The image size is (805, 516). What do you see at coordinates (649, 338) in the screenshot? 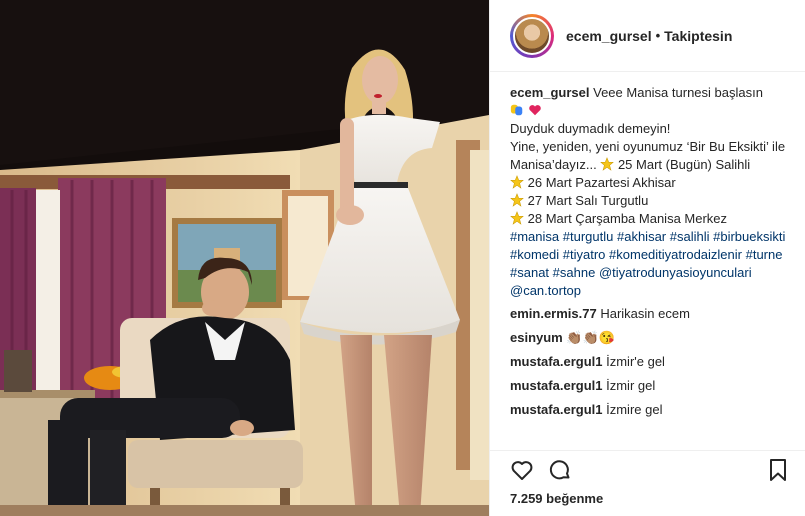
I see `comment-item: esinyum 👏🏽👏🏽😘` at bounding box center [649, 338].